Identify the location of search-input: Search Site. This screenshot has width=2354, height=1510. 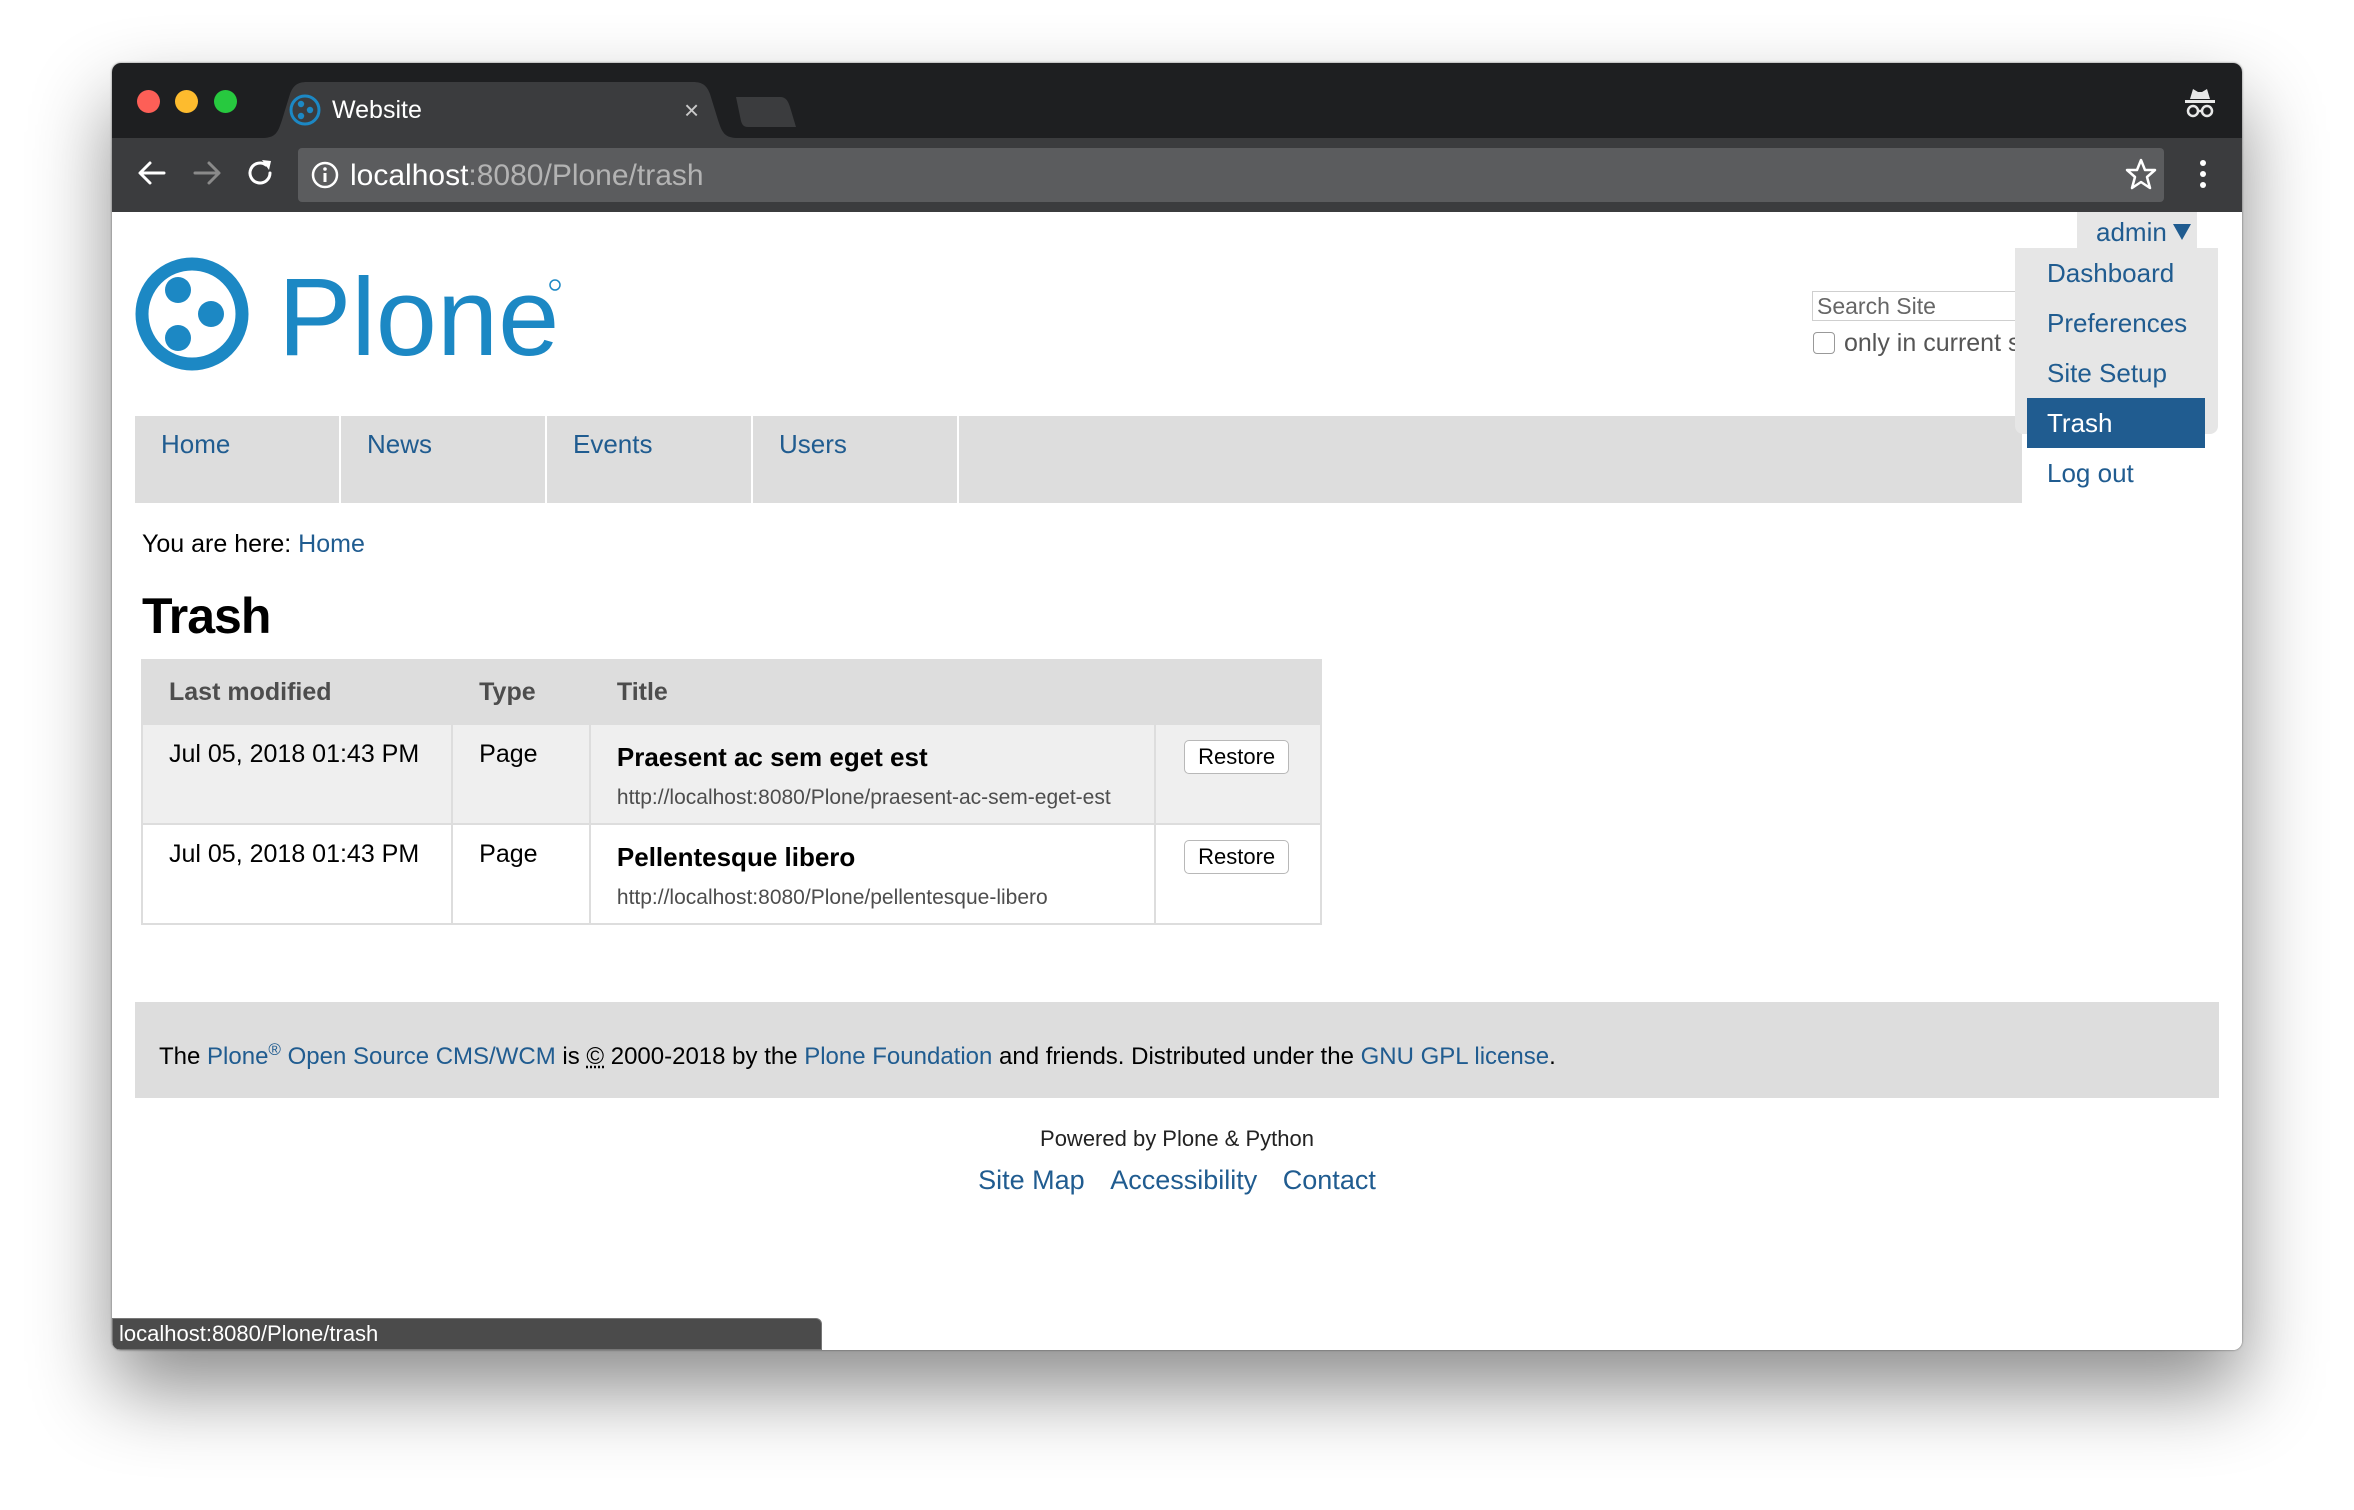
(1914, 306).